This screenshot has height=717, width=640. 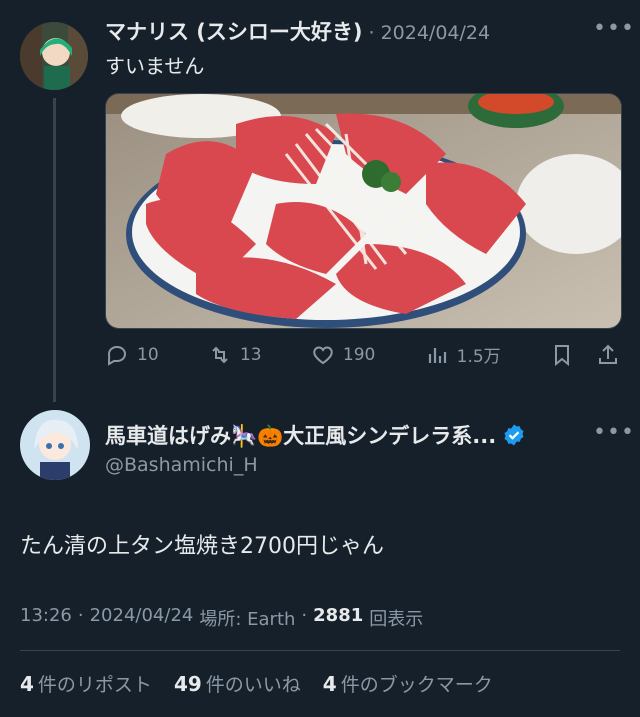 I want to click on like-button: 190, so click(x=343, y=354).